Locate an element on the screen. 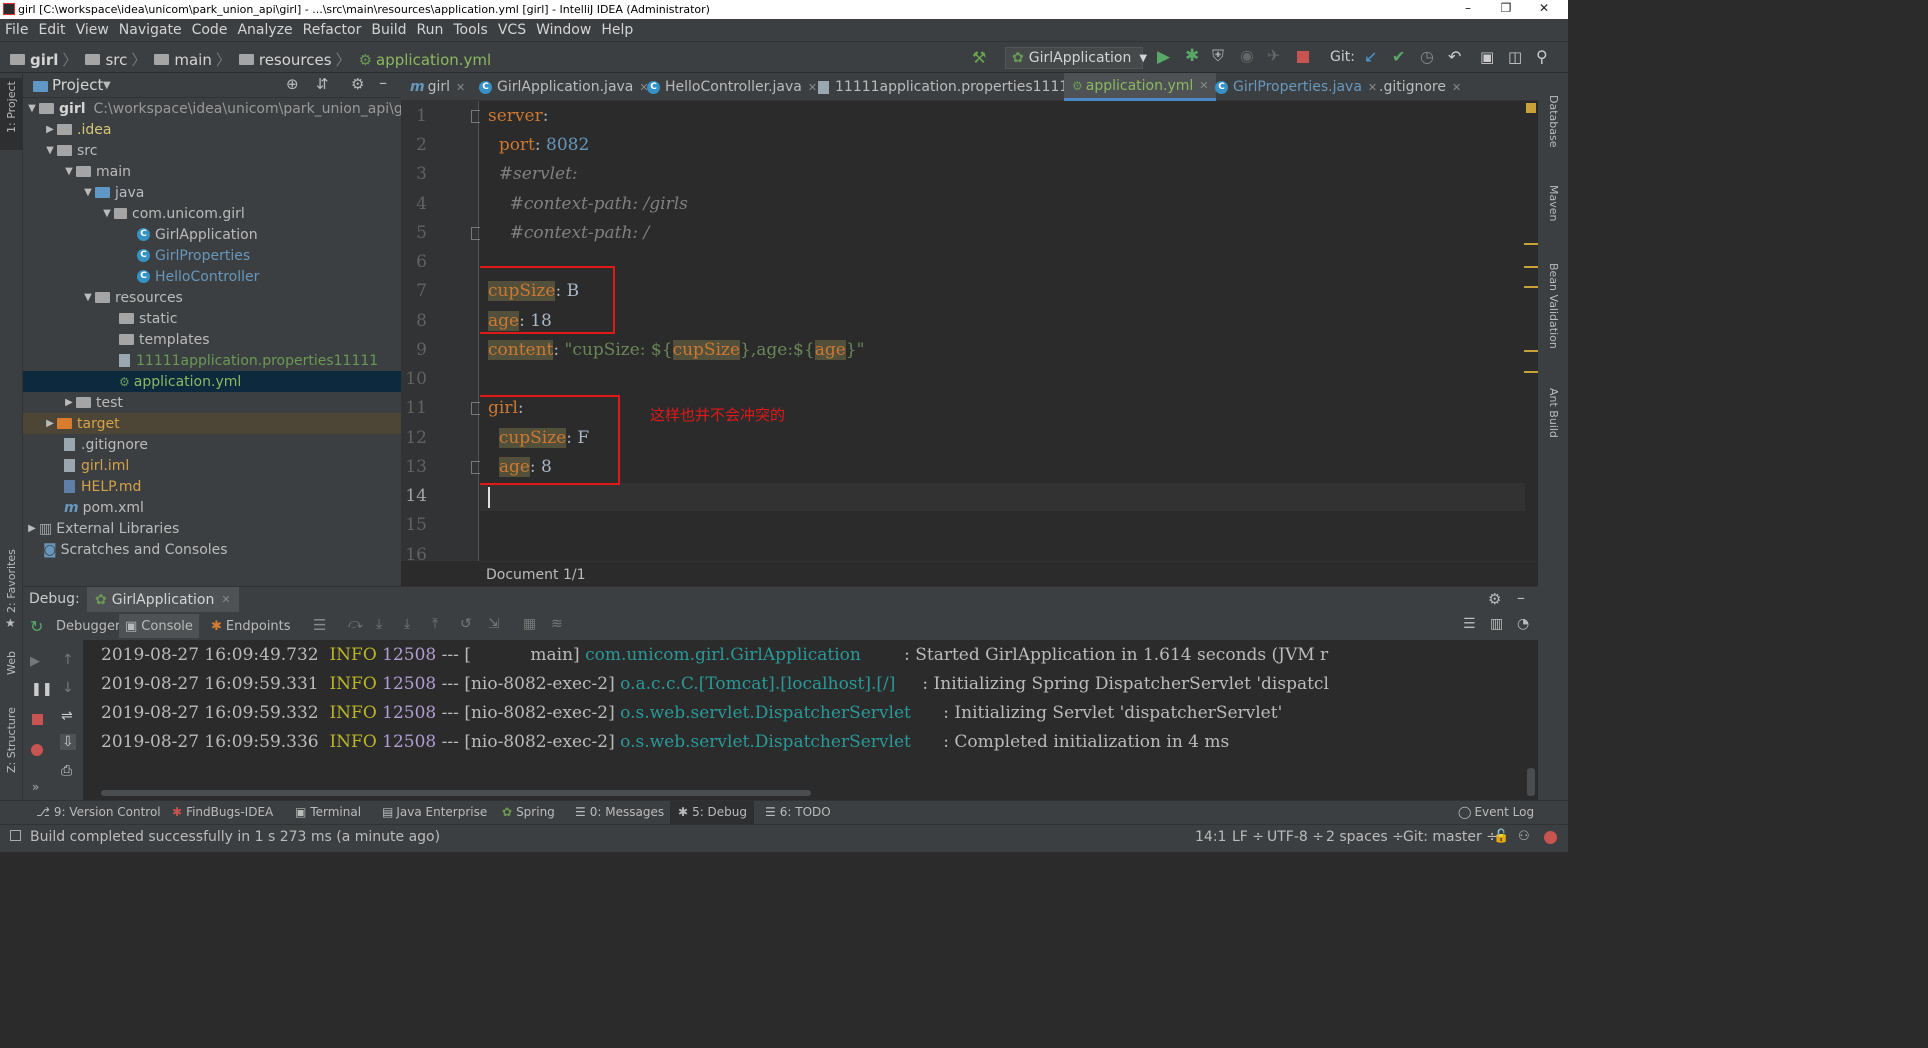 Image resolution: width=1928 pixels, height=1048 pixels. menu-icon: ☰ is located at coordinates (319, 625).